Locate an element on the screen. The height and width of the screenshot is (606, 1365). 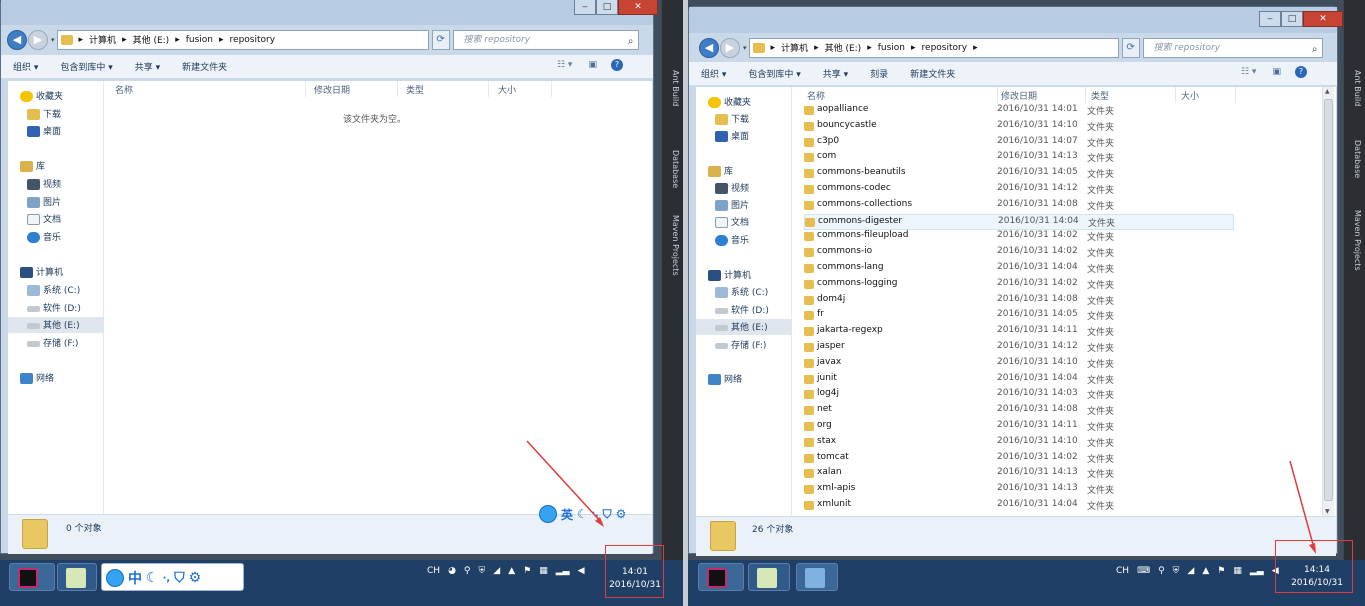
forward-button: ▶ is located at coordinates (730, 47).